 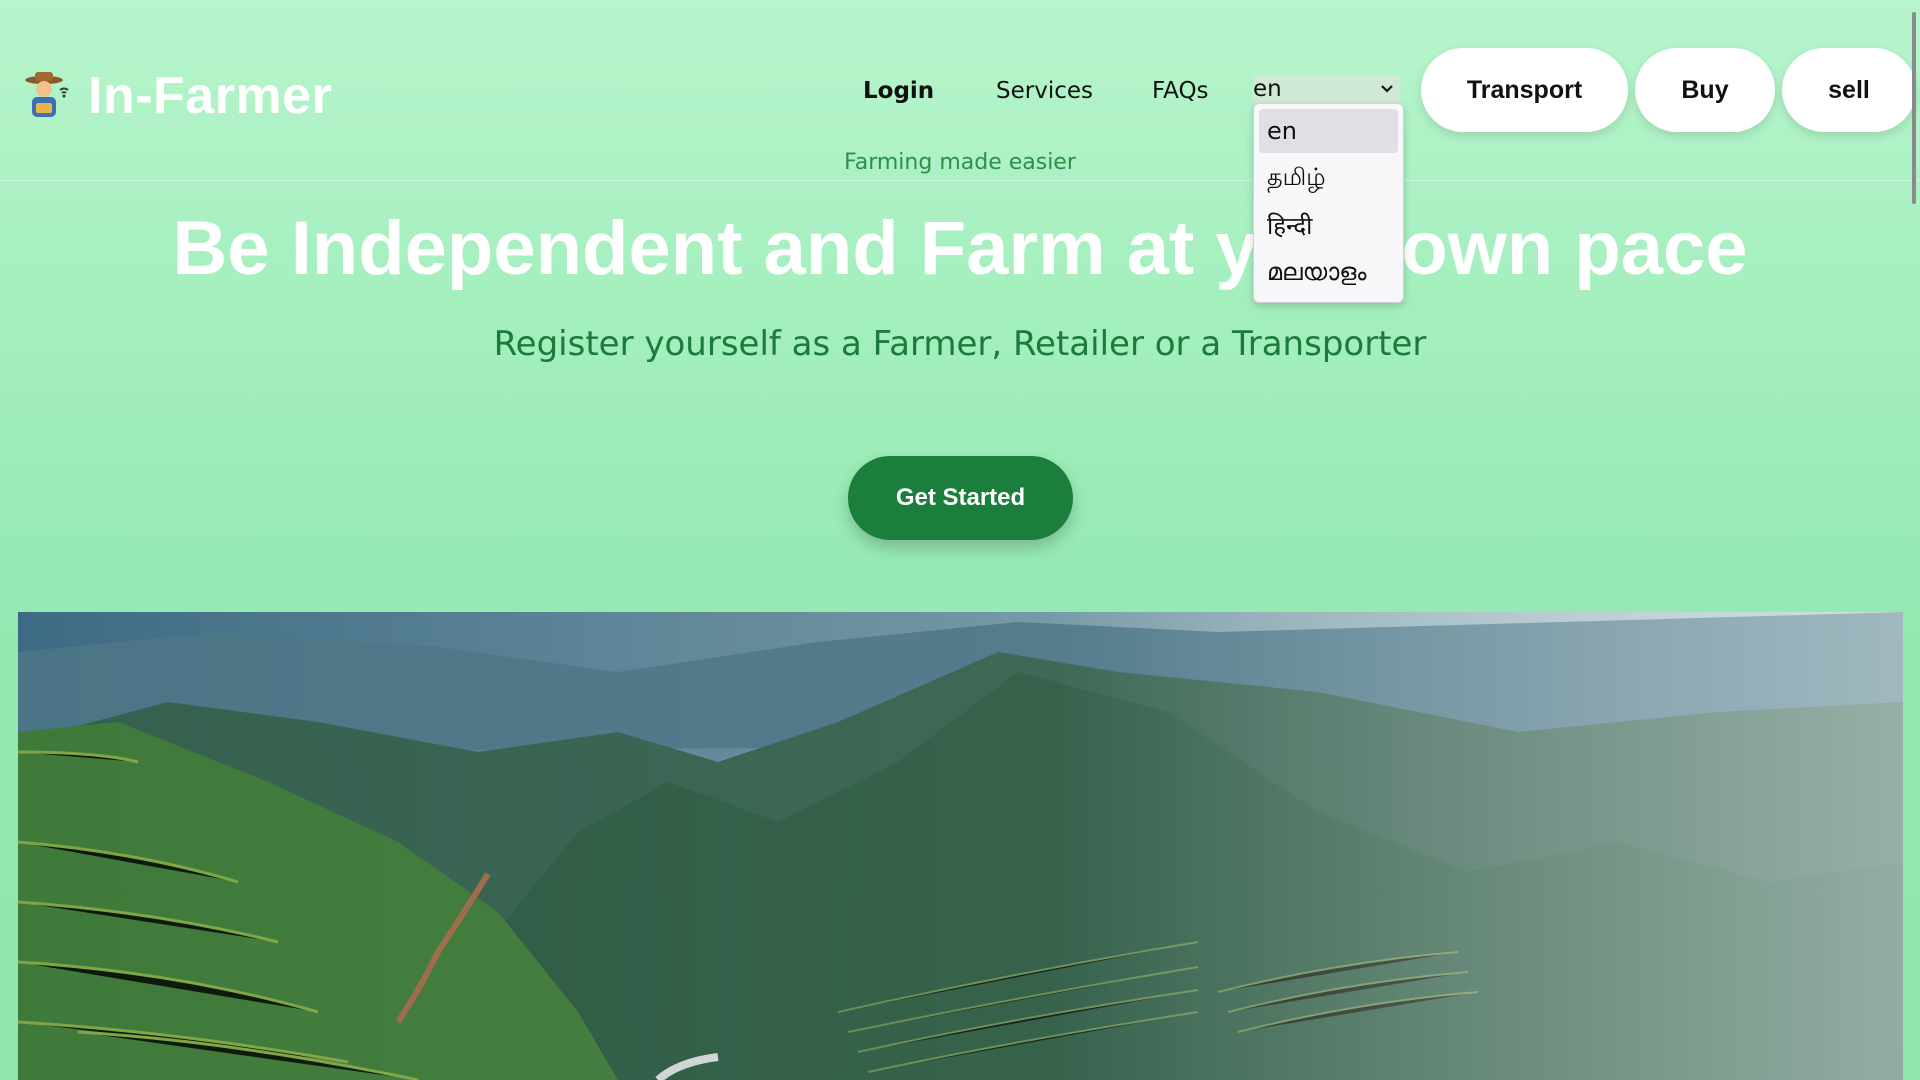 What do you see at coordinates (898, 91) in the screenshot?
I see `nav-login: Login` at bounding box center [898, 91].